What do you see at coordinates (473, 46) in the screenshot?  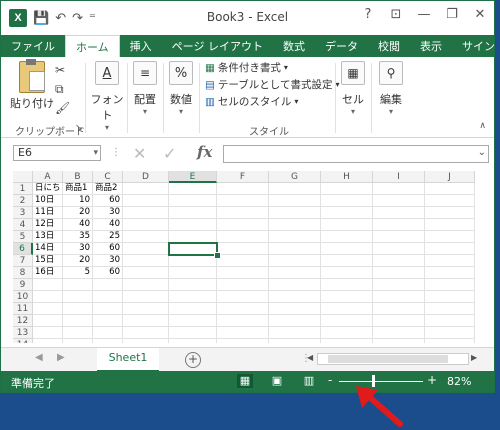 I see `sign-in-link: サインイン` at bounding box center [473, 46].